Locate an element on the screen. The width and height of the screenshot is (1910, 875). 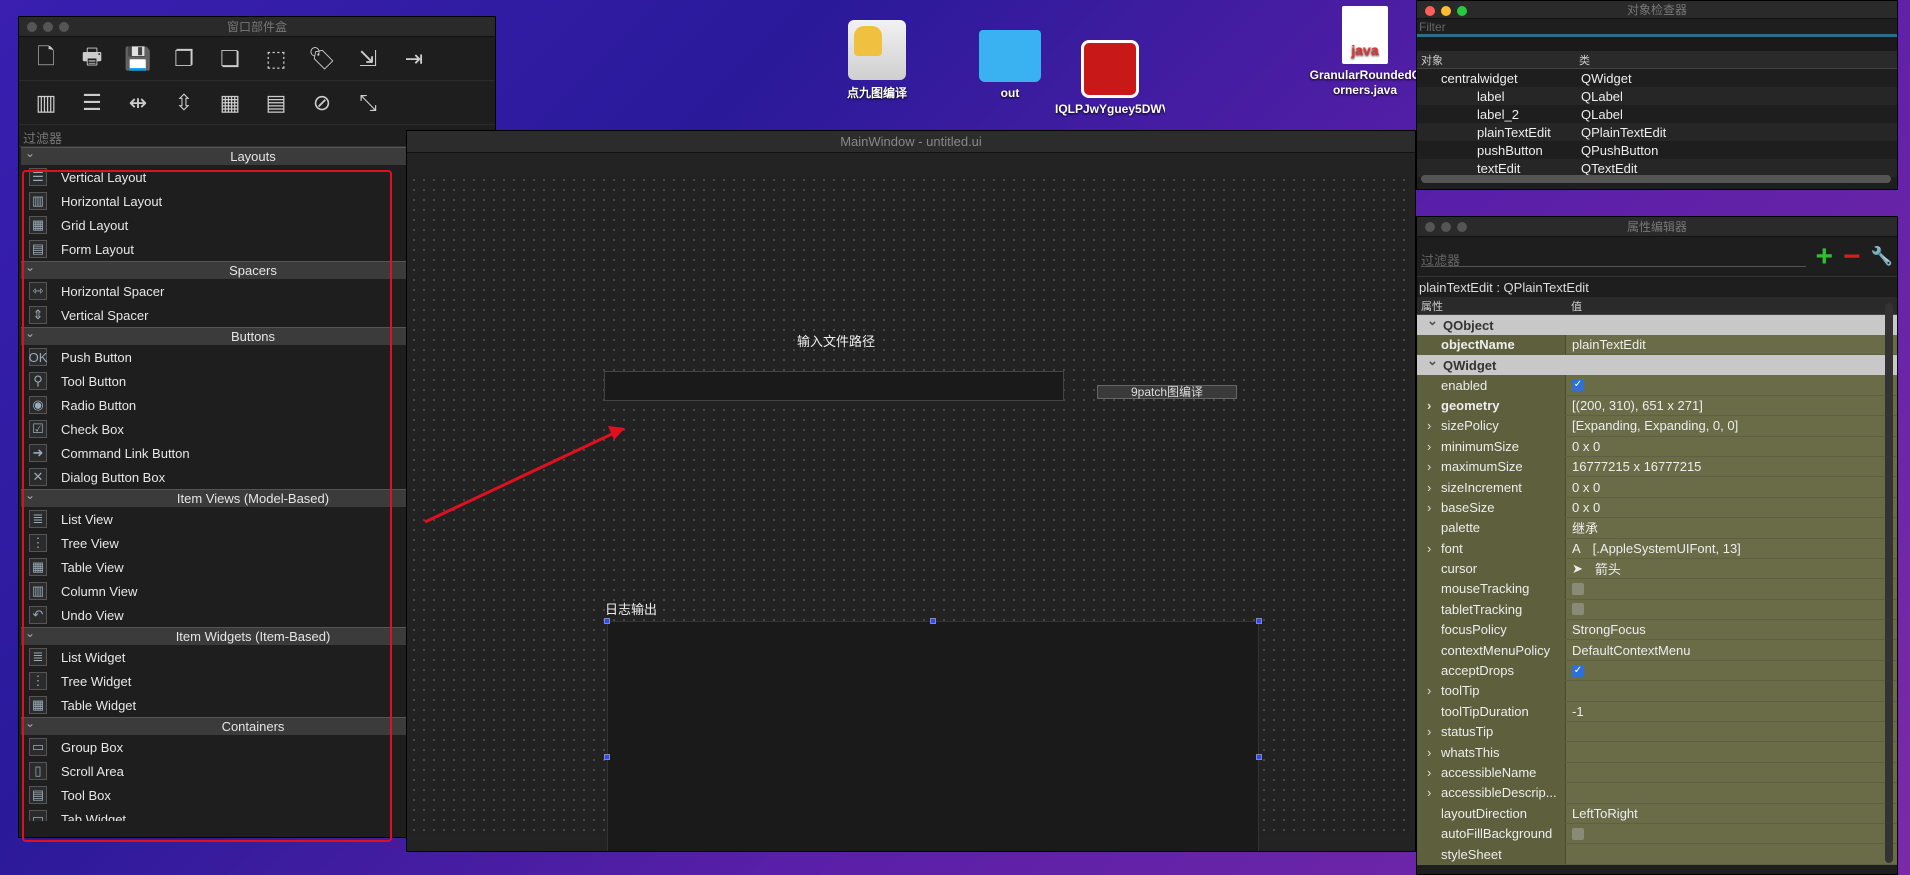
property-row: maximumSize 16777215 x 16777215 is located at coordinates (1657, 467).